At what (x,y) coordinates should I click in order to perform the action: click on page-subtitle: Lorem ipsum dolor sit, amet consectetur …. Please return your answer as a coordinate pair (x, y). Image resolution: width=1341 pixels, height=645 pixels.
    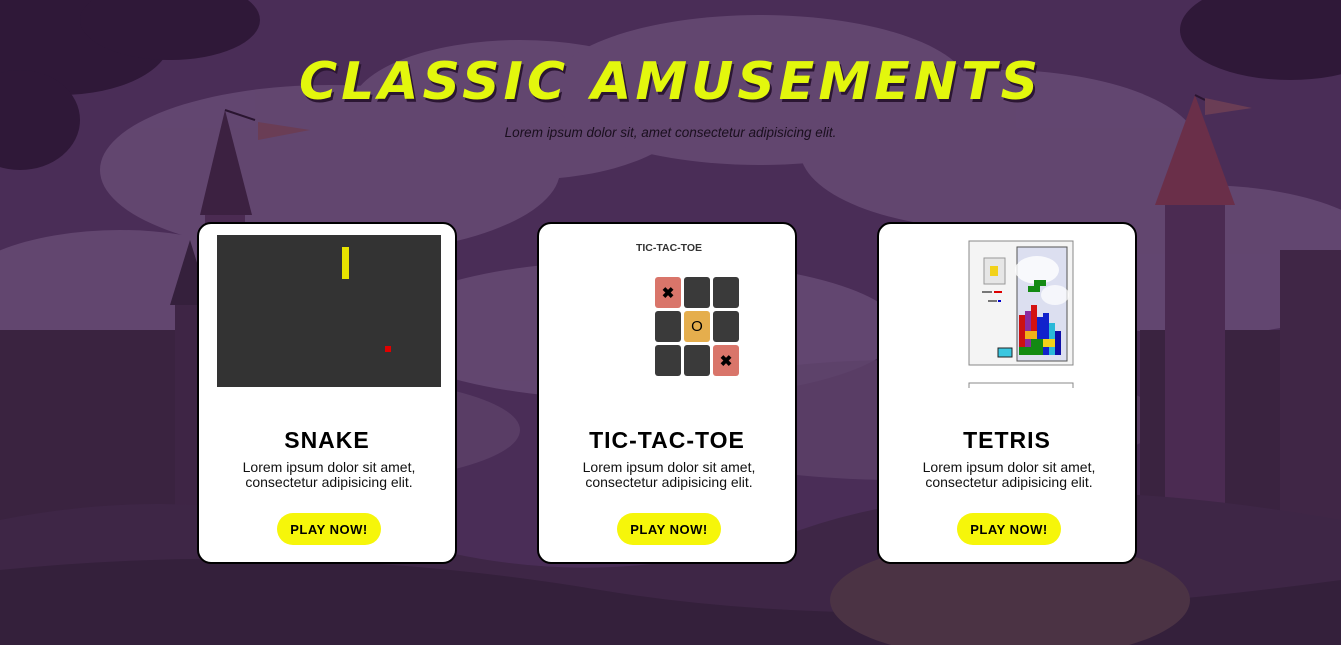
    Looking at the image, I should click on (670, 132).